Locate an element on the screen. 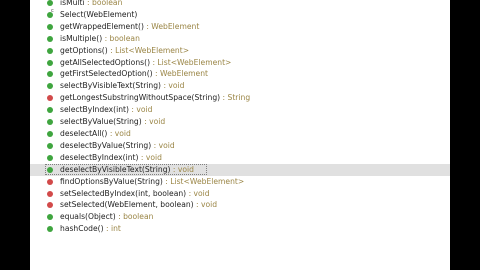  outline-item-label: getFirstSelectedOption() : WebElement is located at coordinates (134, 74).